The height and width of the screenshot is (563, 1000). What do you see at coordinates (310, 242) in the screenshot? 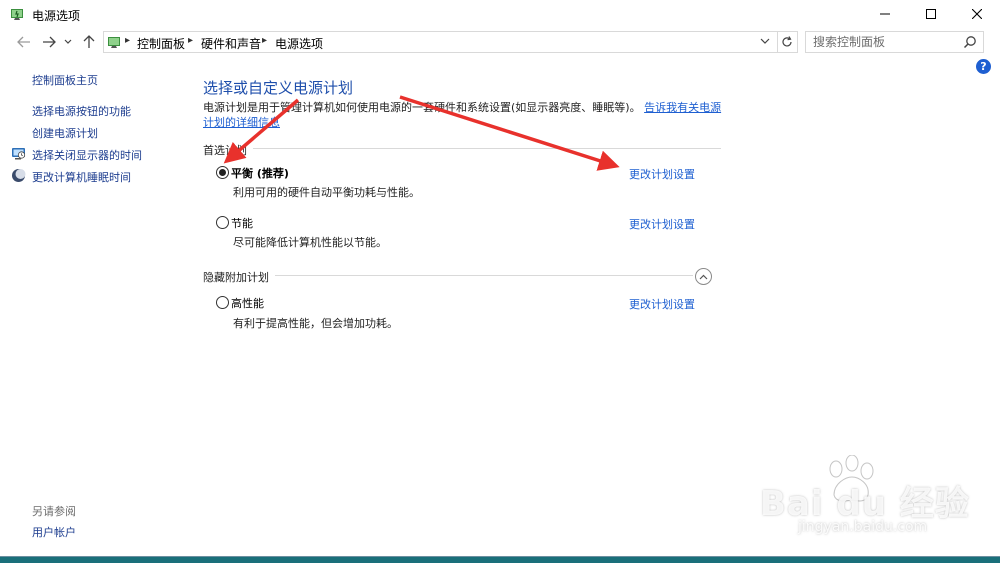
I see `plan-power-saver-description: 尽可能降低计算机性能以节能。` at bounding box center [310, 242].